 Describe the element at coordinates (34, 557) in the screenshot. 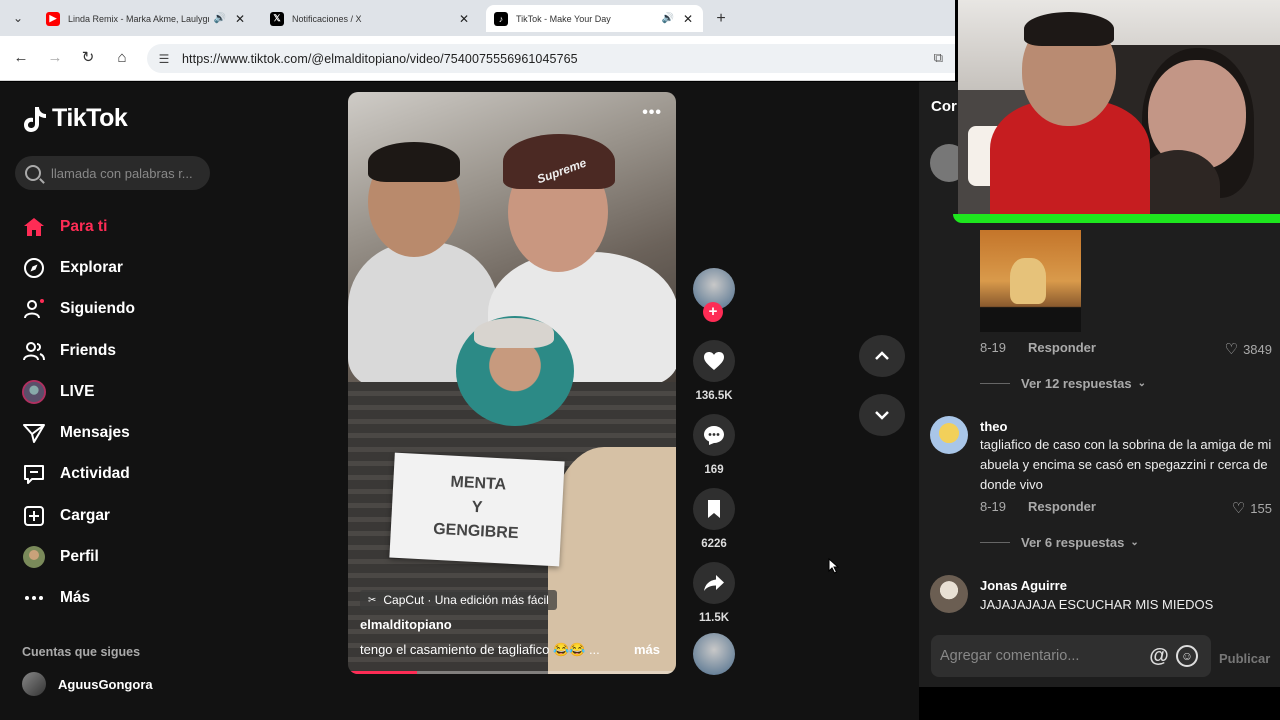

I see `profile-icon` at that location.